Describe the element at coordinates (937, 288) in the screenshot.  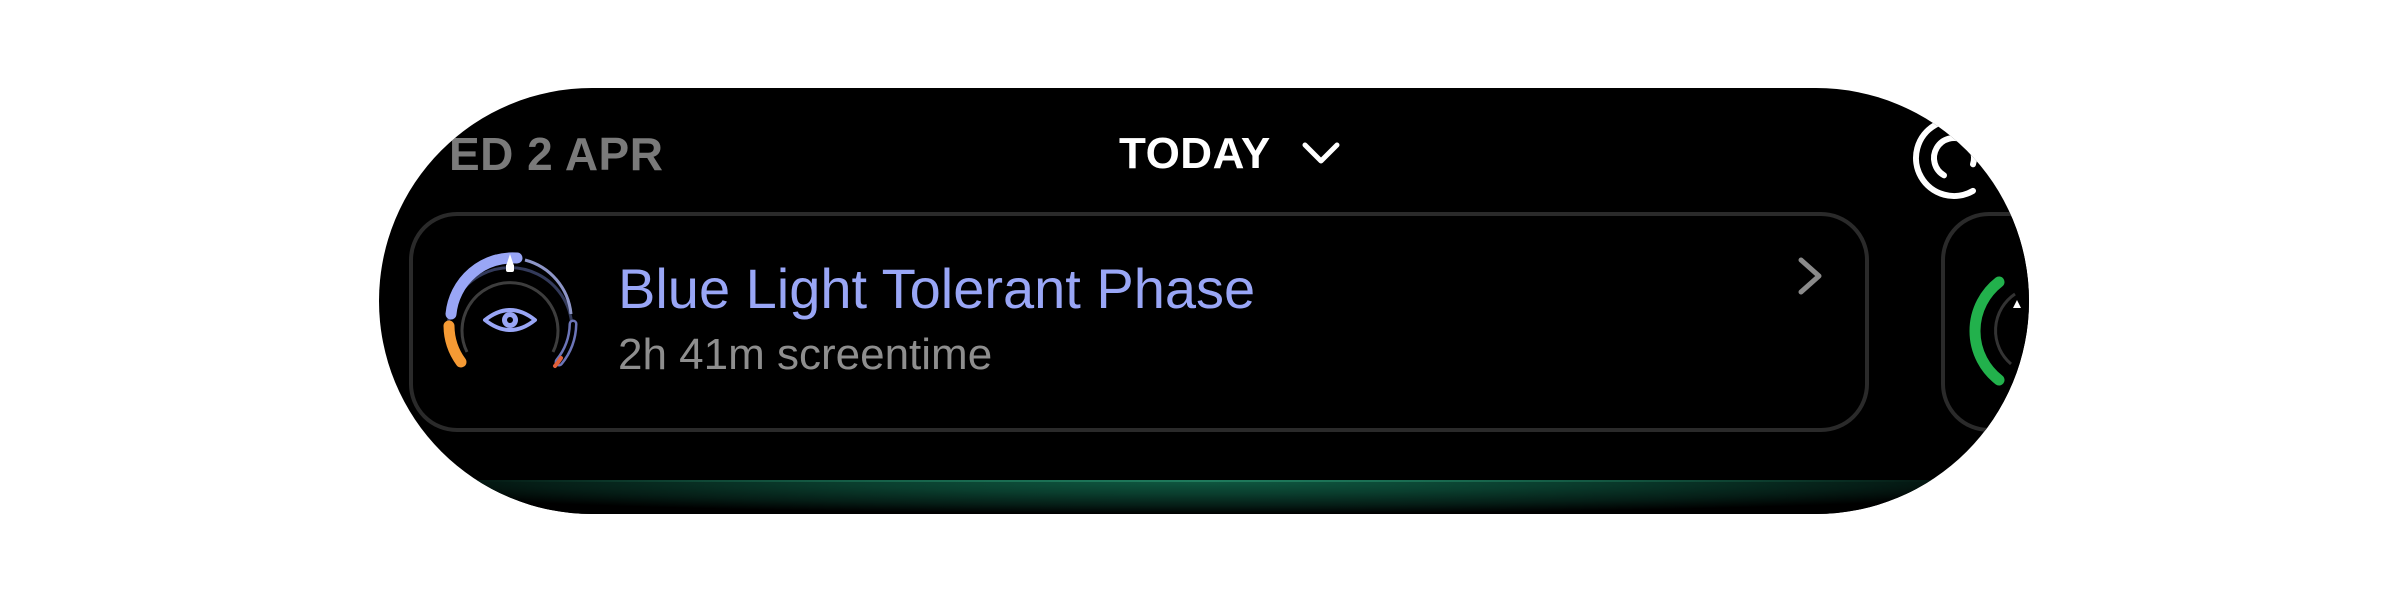
I see `phase-title: Blue Light Tolerant Phase` at that location.